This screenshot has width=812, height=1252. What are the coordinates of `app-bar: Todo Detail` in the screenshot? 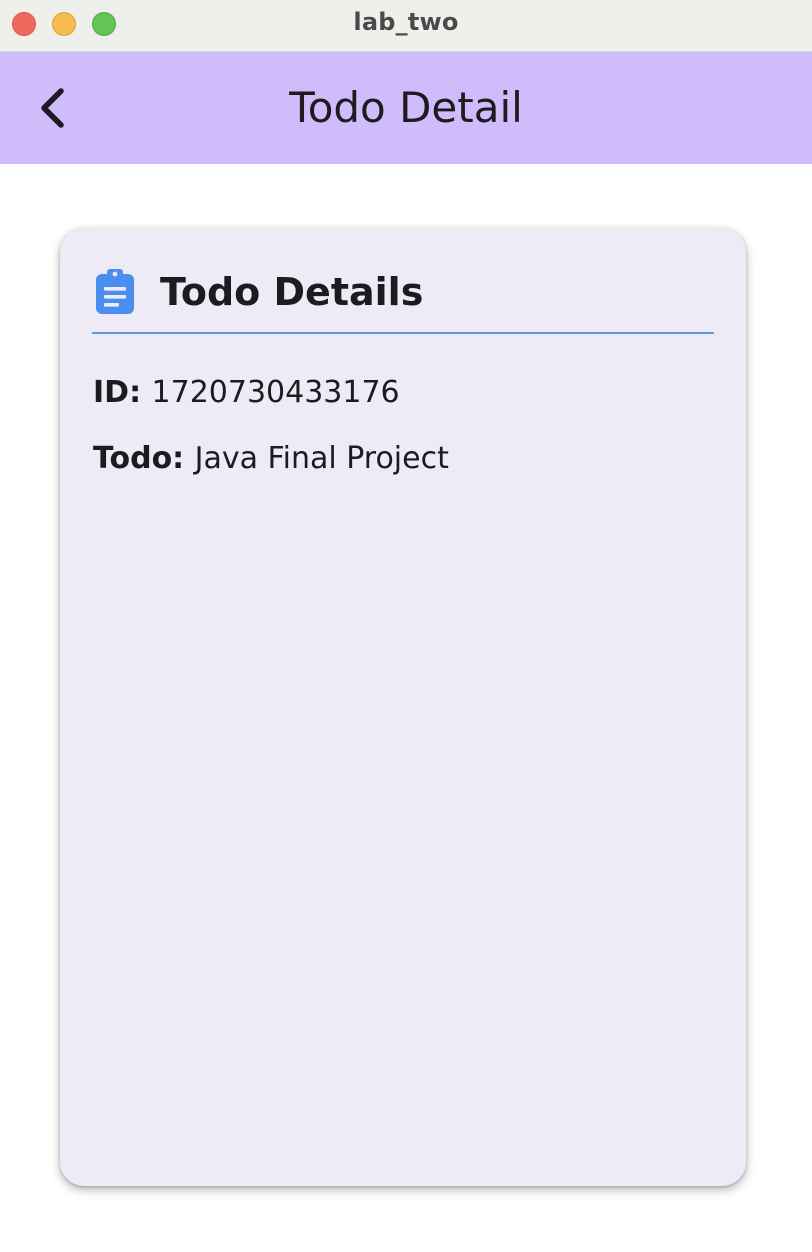 It's located at (406, 108).